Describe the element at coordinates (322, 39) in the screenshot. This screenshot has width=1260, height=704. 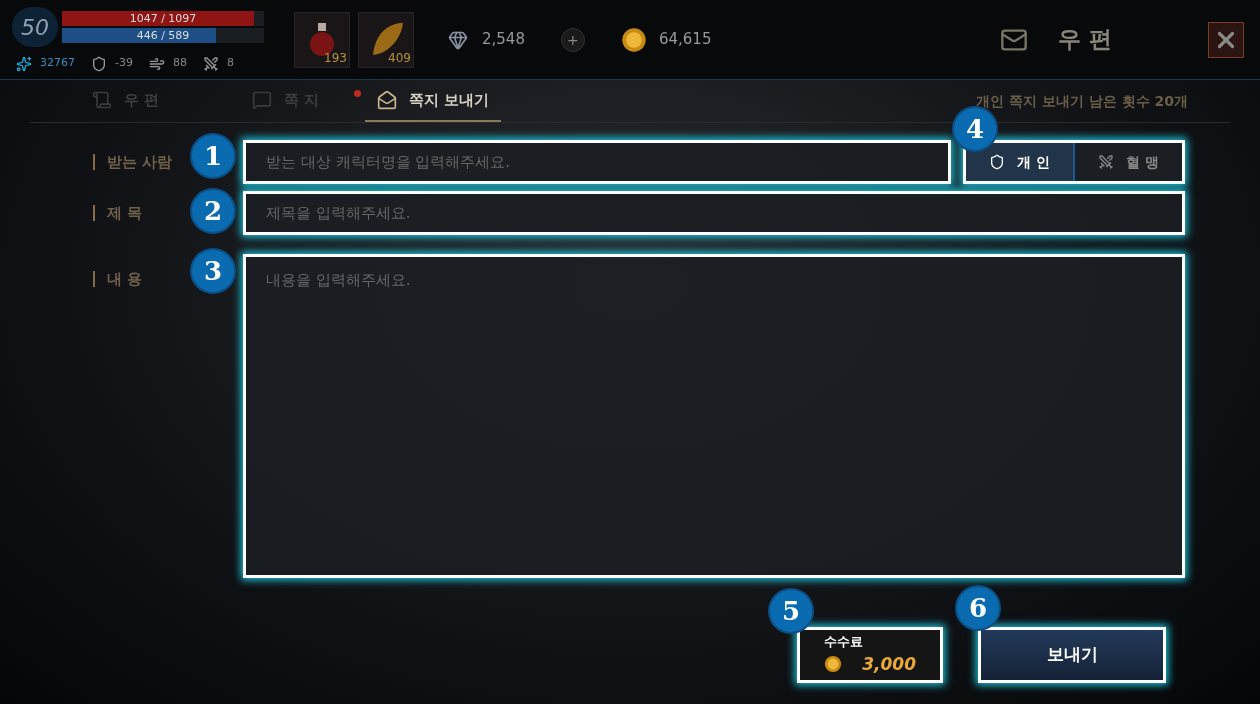
I see `item-slot: 193` at that location.